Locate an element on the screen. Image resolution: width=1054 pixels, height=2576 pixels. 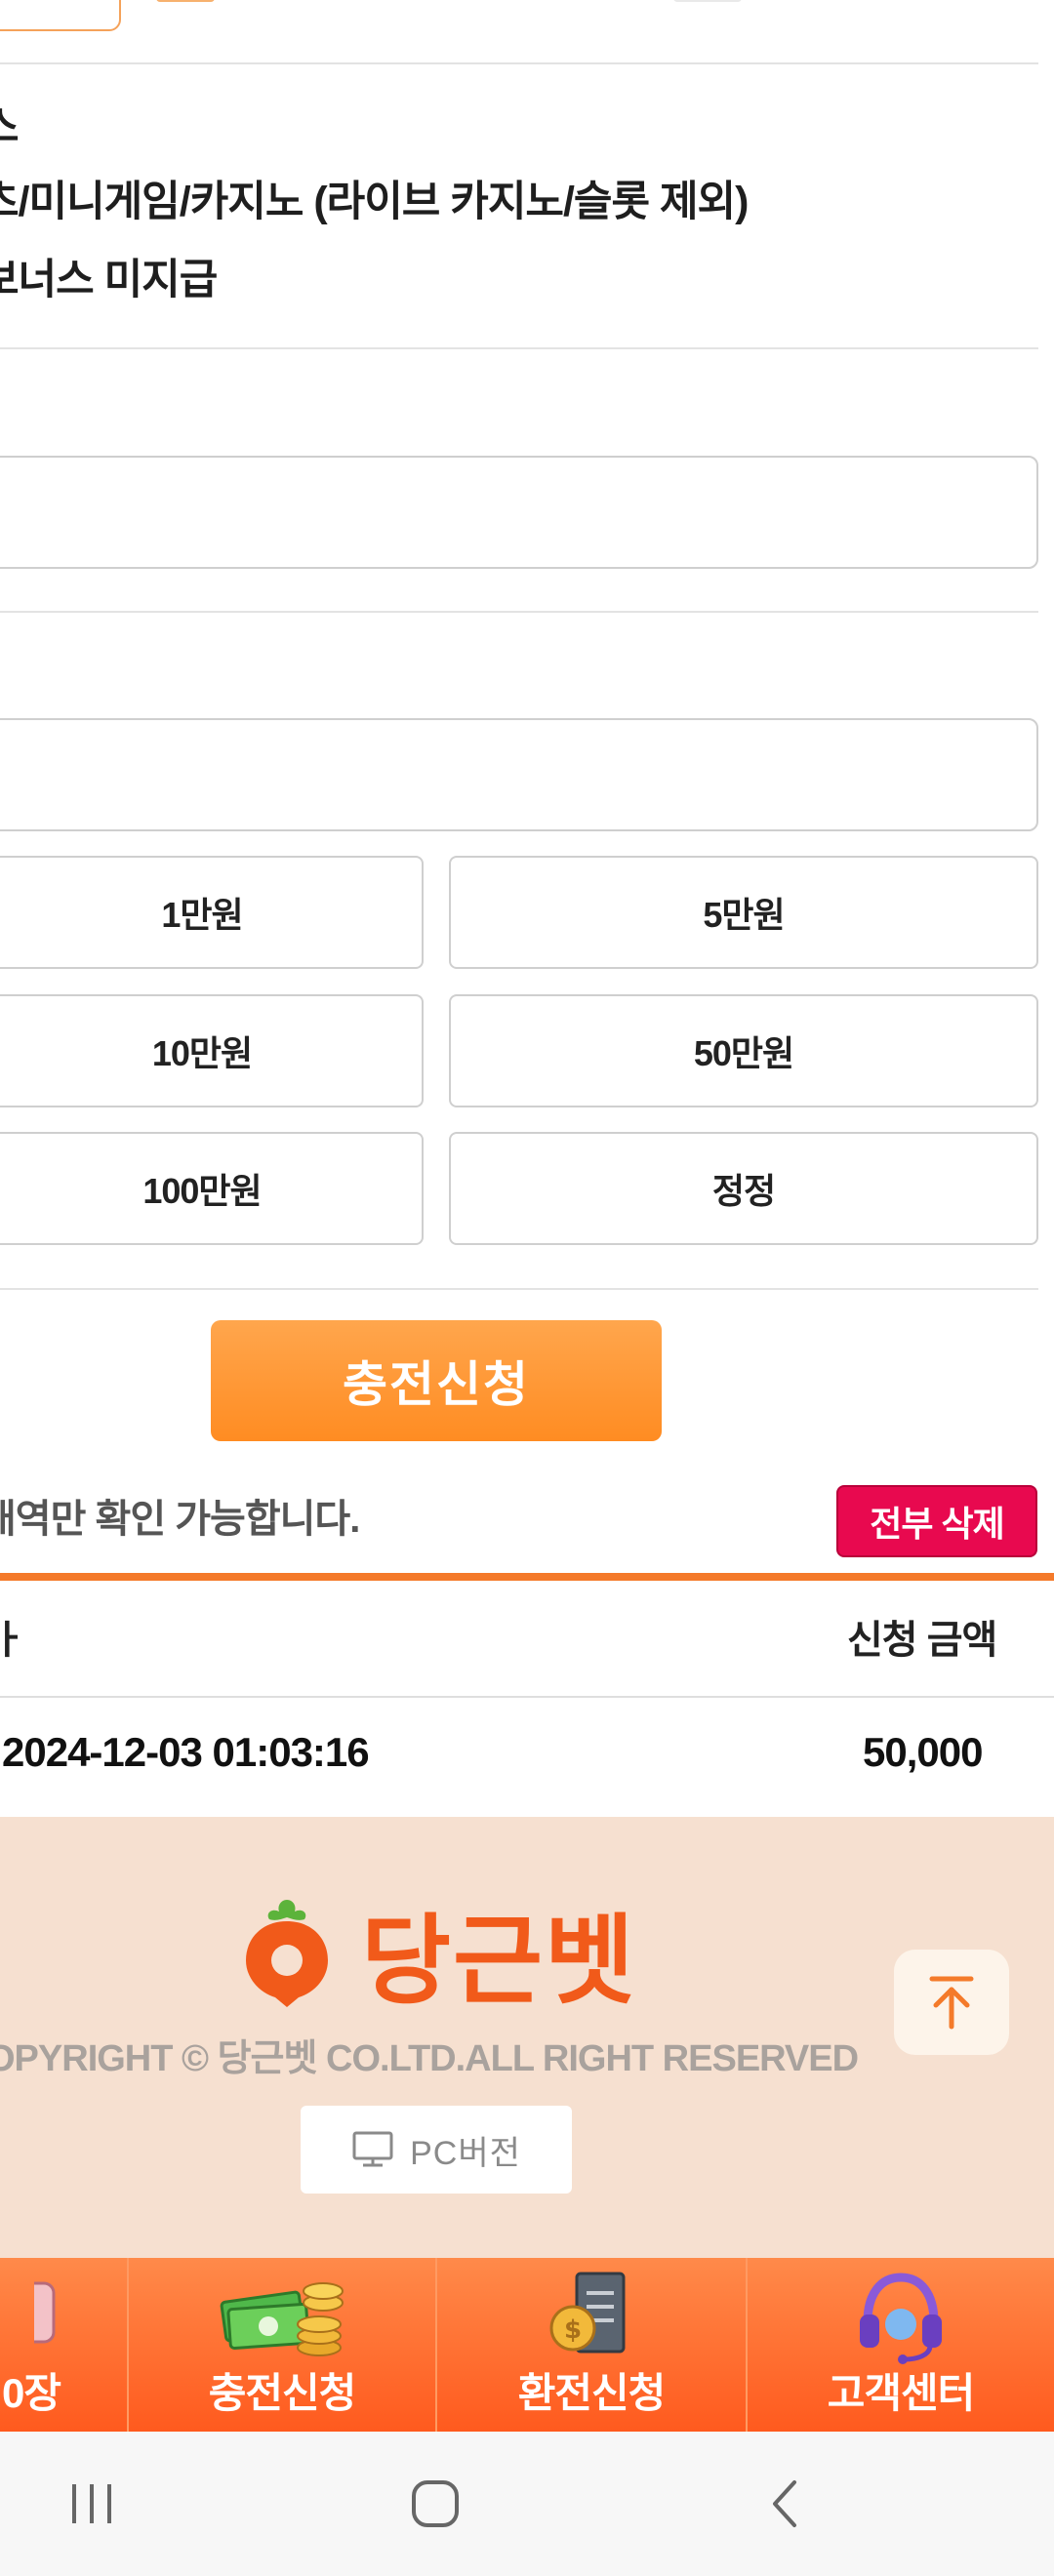
recent-apps-button is located at coordinates (92, 2504).